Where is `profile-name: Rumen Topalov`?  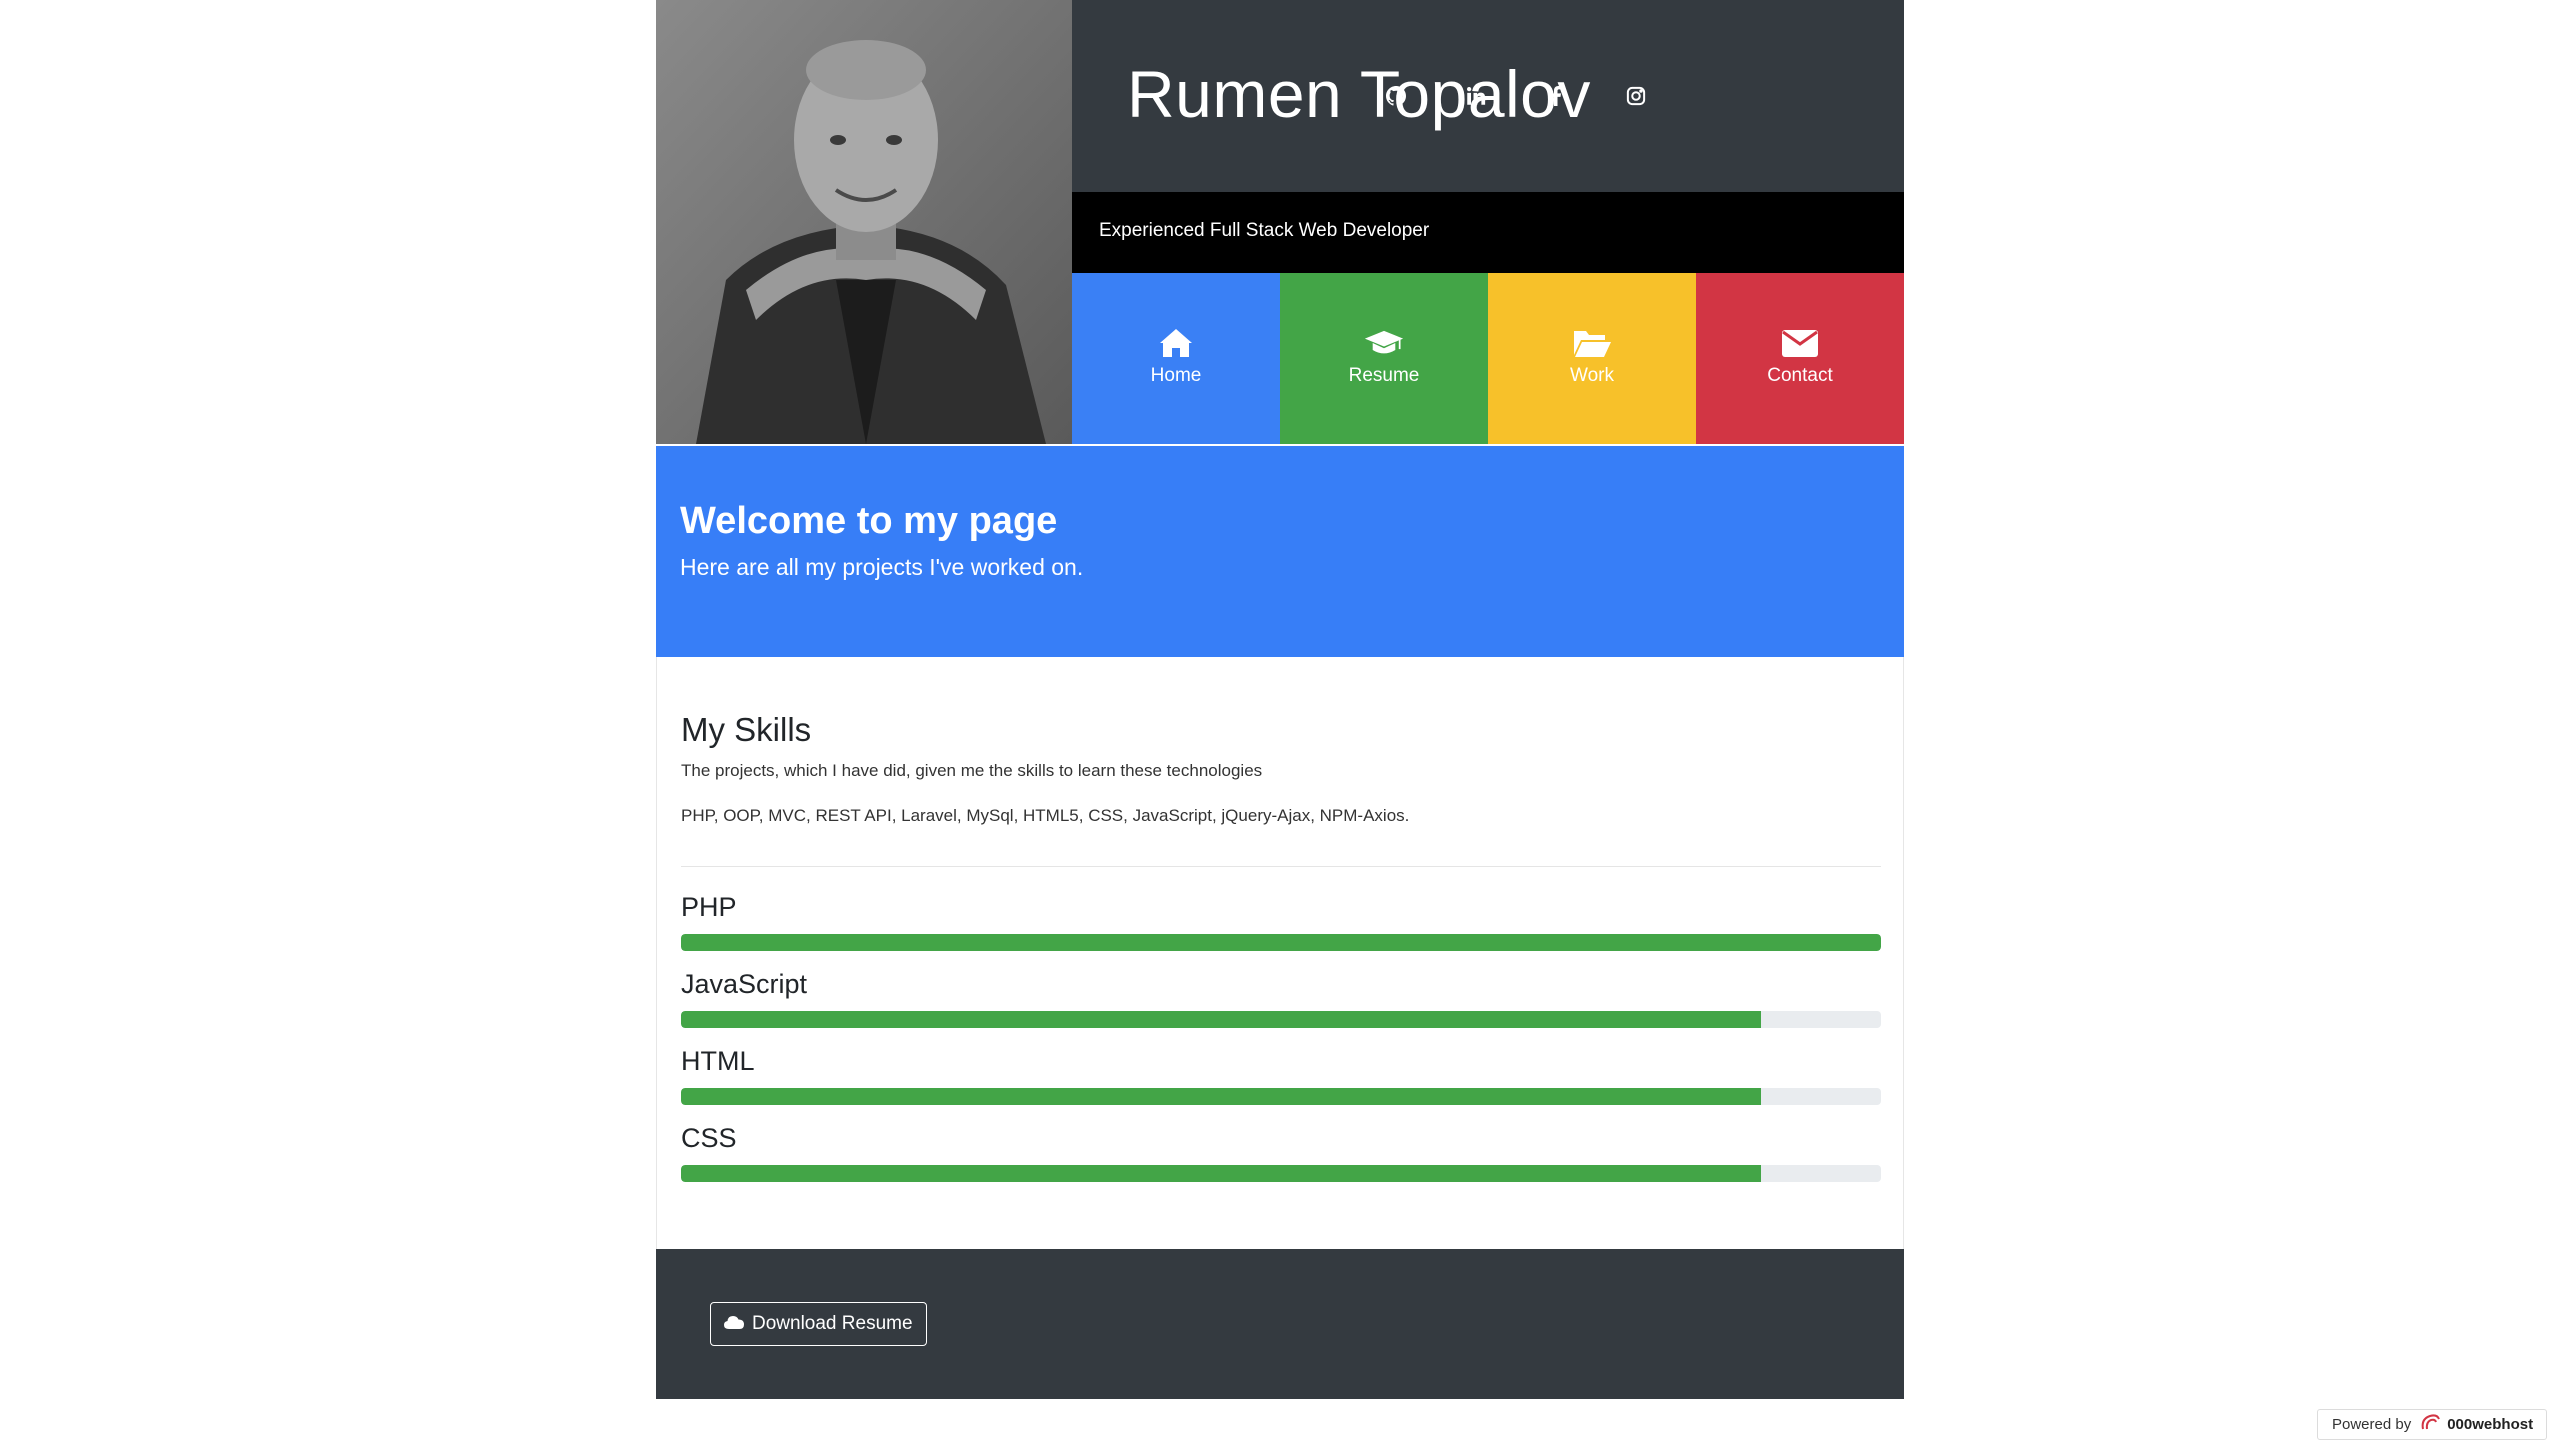
profile-name: Rumen Topalov is located at coordinates (1359, 94).